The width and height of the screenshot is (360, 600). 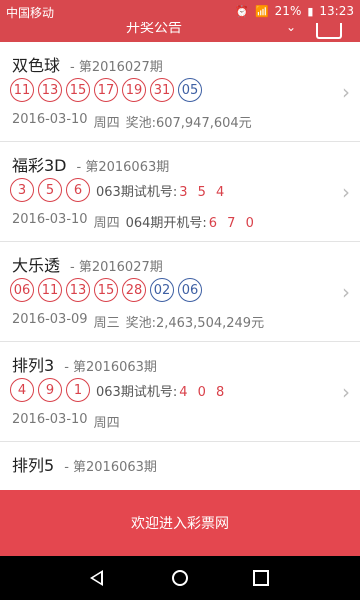 I want to click on blue-ball: 02, so click(x=162, y=290).